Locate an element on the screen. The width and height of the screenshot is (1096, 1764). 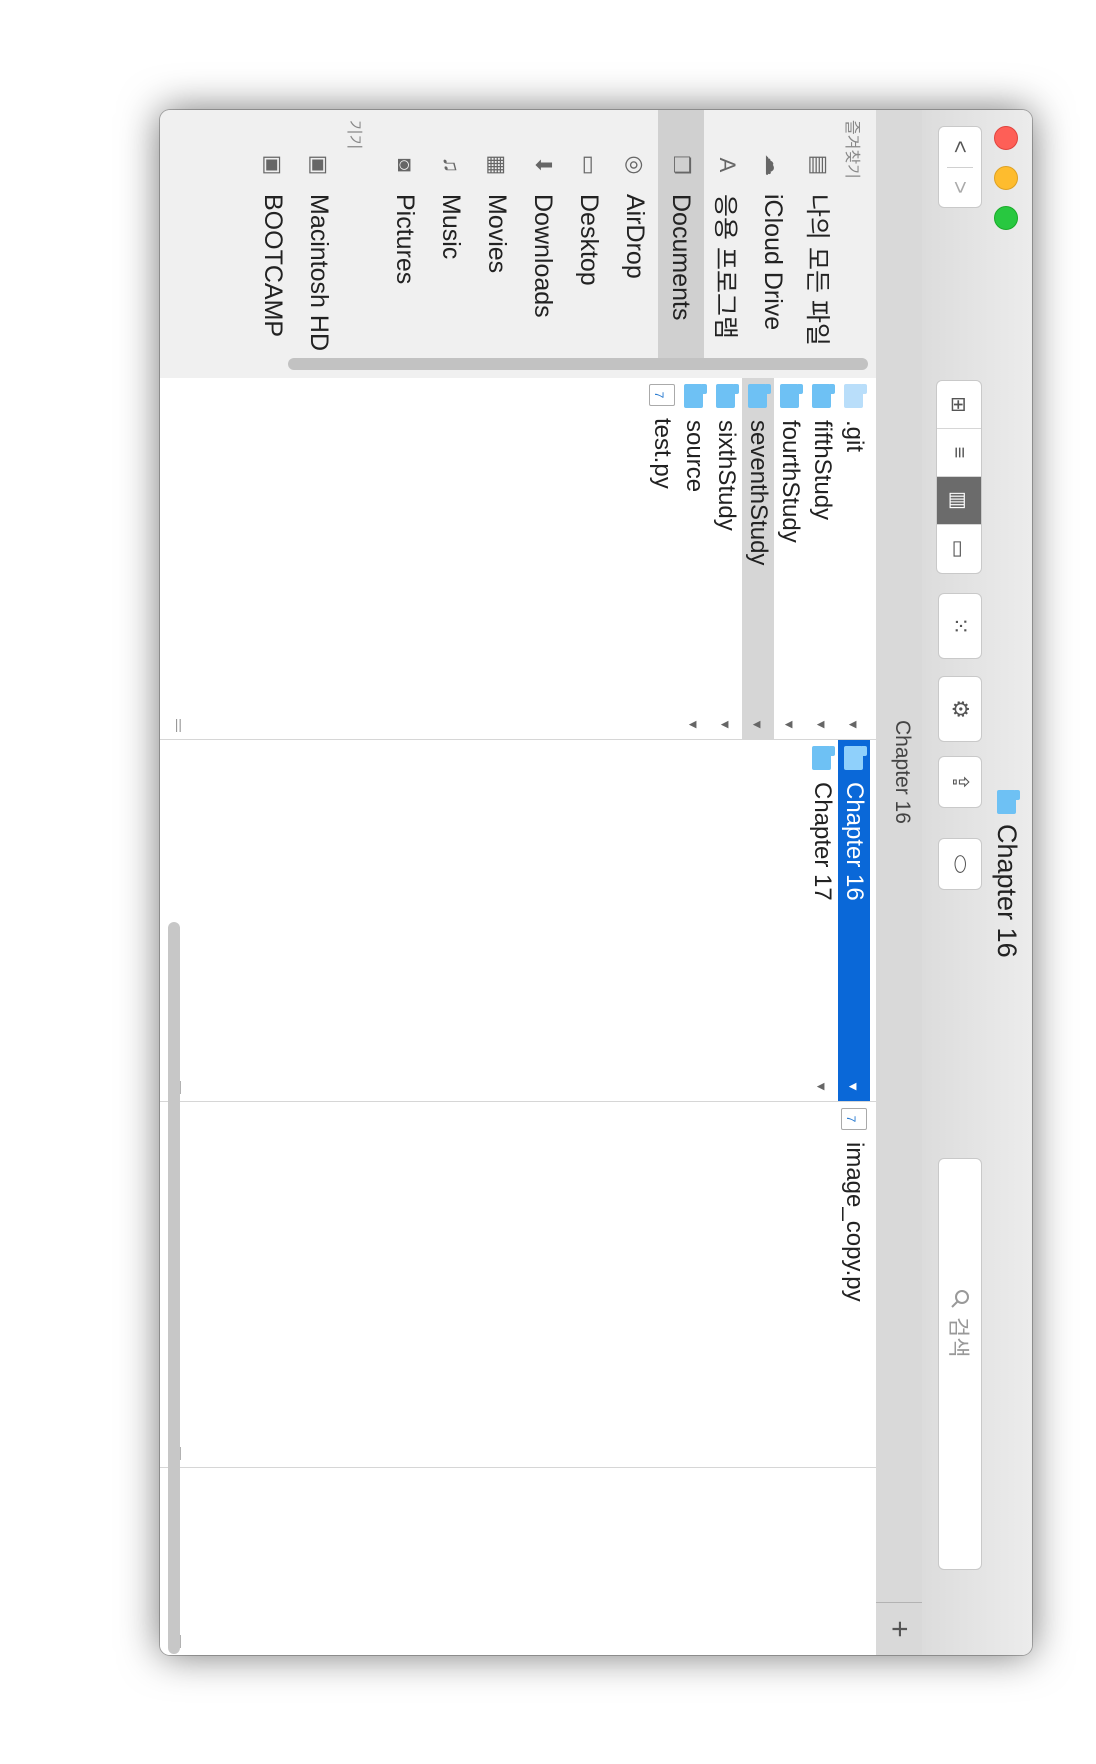
window-title: Chapter 16 is located at coordinates (1006, 874).